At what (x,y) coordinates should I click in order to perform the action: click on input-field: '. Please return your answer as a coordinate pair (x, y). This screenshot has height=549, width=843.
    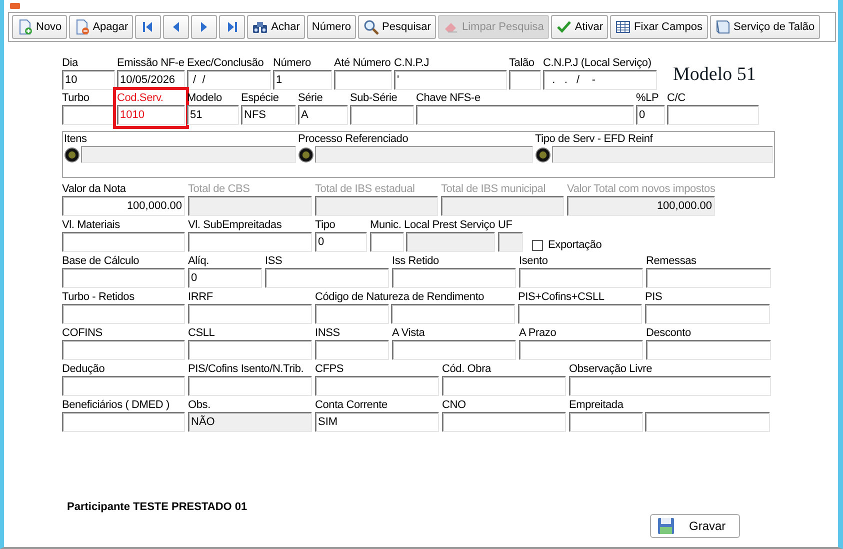
    Looking at the image, I should click on (450, 80).